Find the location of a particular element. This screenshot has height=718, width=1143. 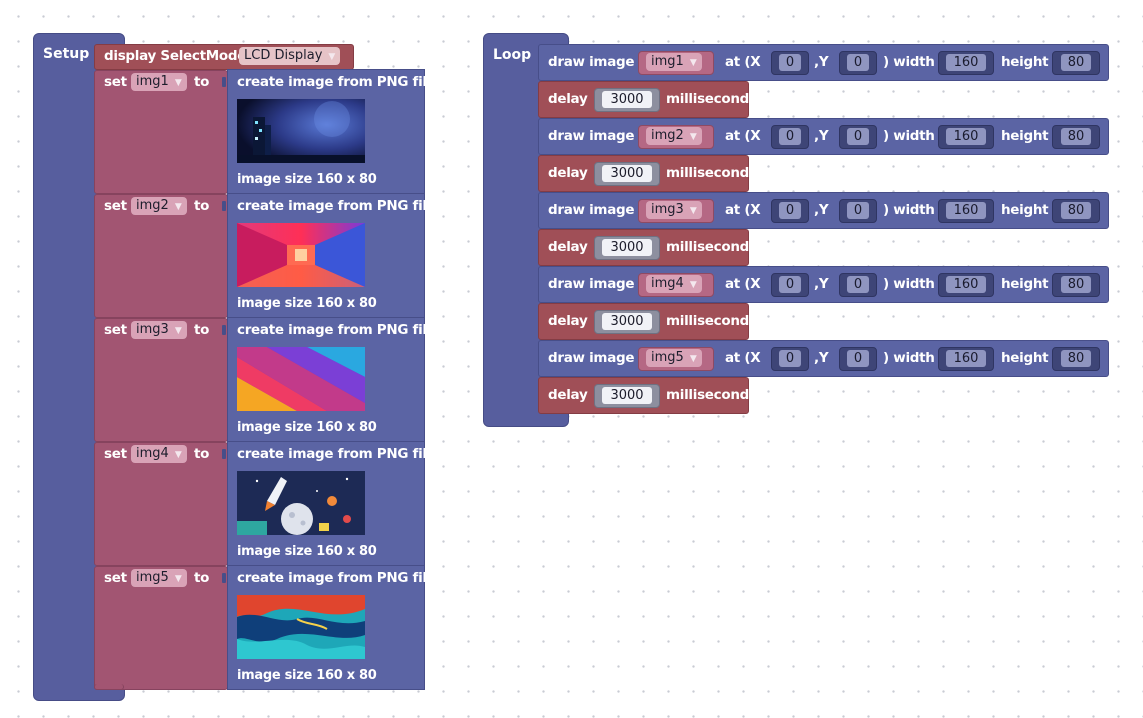

image-variable-name: img4 is located at coordinates (667, 283).